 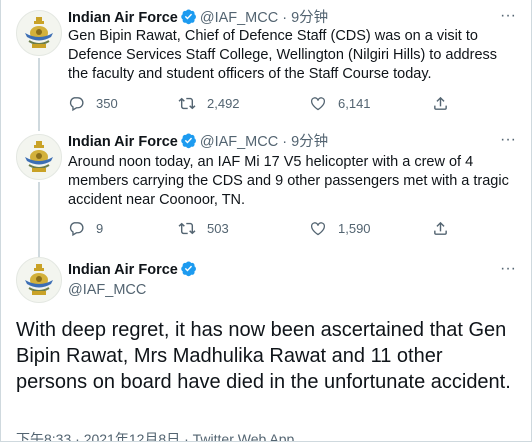 I want to click on retweet-button: 503, so click(x=203, y=228).